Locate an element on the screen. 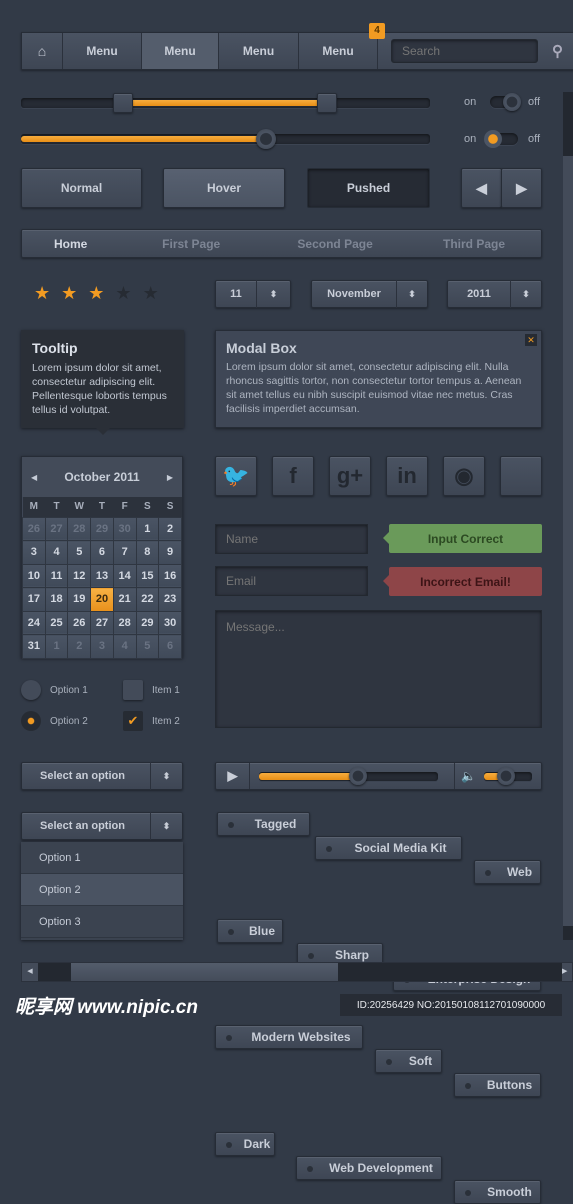 Image resolution: width=573 pixels, height=1204 pixels. calendar-day: 10 is located at coordinates (34, 575).